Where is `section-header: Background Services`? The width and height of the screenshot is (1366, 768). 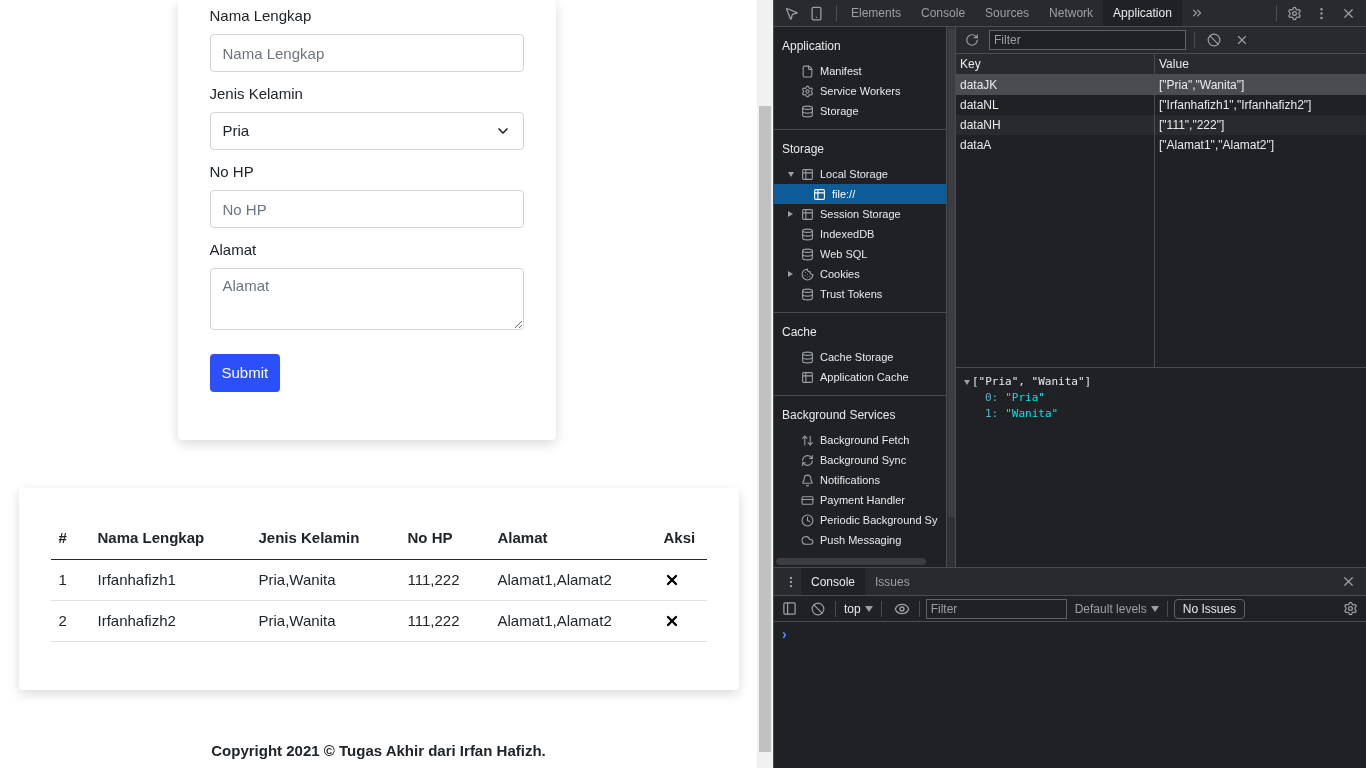 section-header: Background Services is located at coordinates (839, 415).